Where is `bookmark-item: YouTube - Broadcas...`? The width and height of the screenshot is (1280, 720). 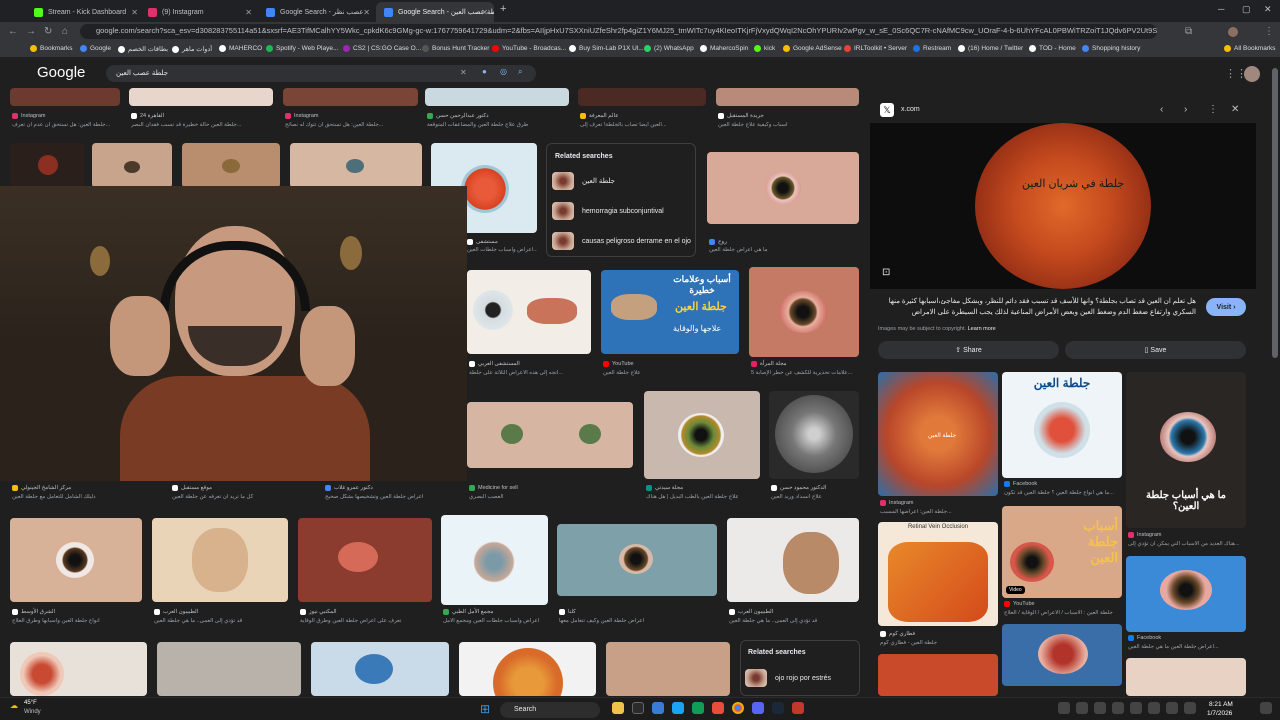
bookmark-item: YouTube - Broadcas... is located at coordinates (529, 48).